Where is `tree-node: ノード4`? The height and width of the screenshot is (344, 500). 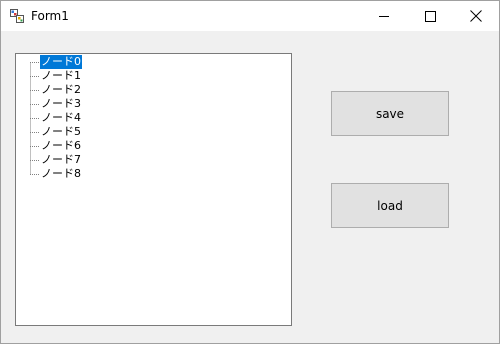 tree-node: ノード4 is located at coordinates (61, 118).